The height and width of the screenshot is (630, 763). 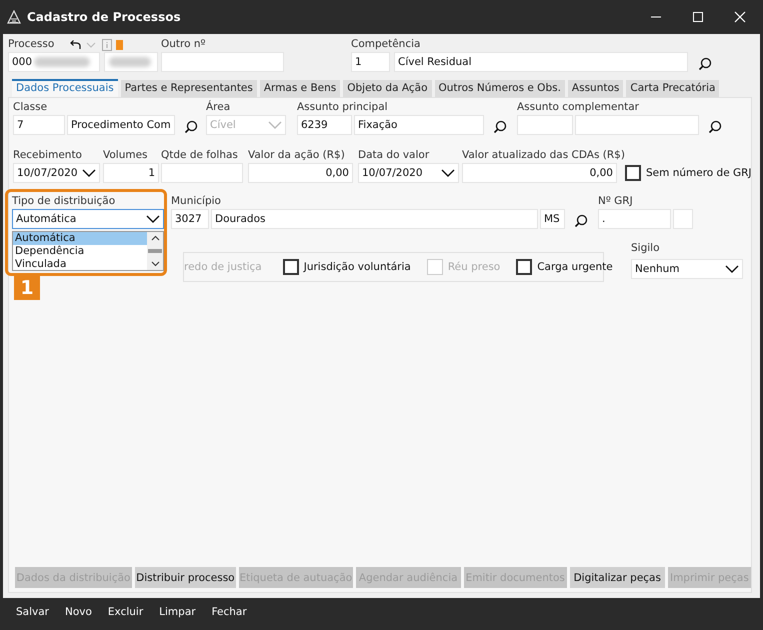 I want to click on footer-button: Novo, so click(x=78, y=612).